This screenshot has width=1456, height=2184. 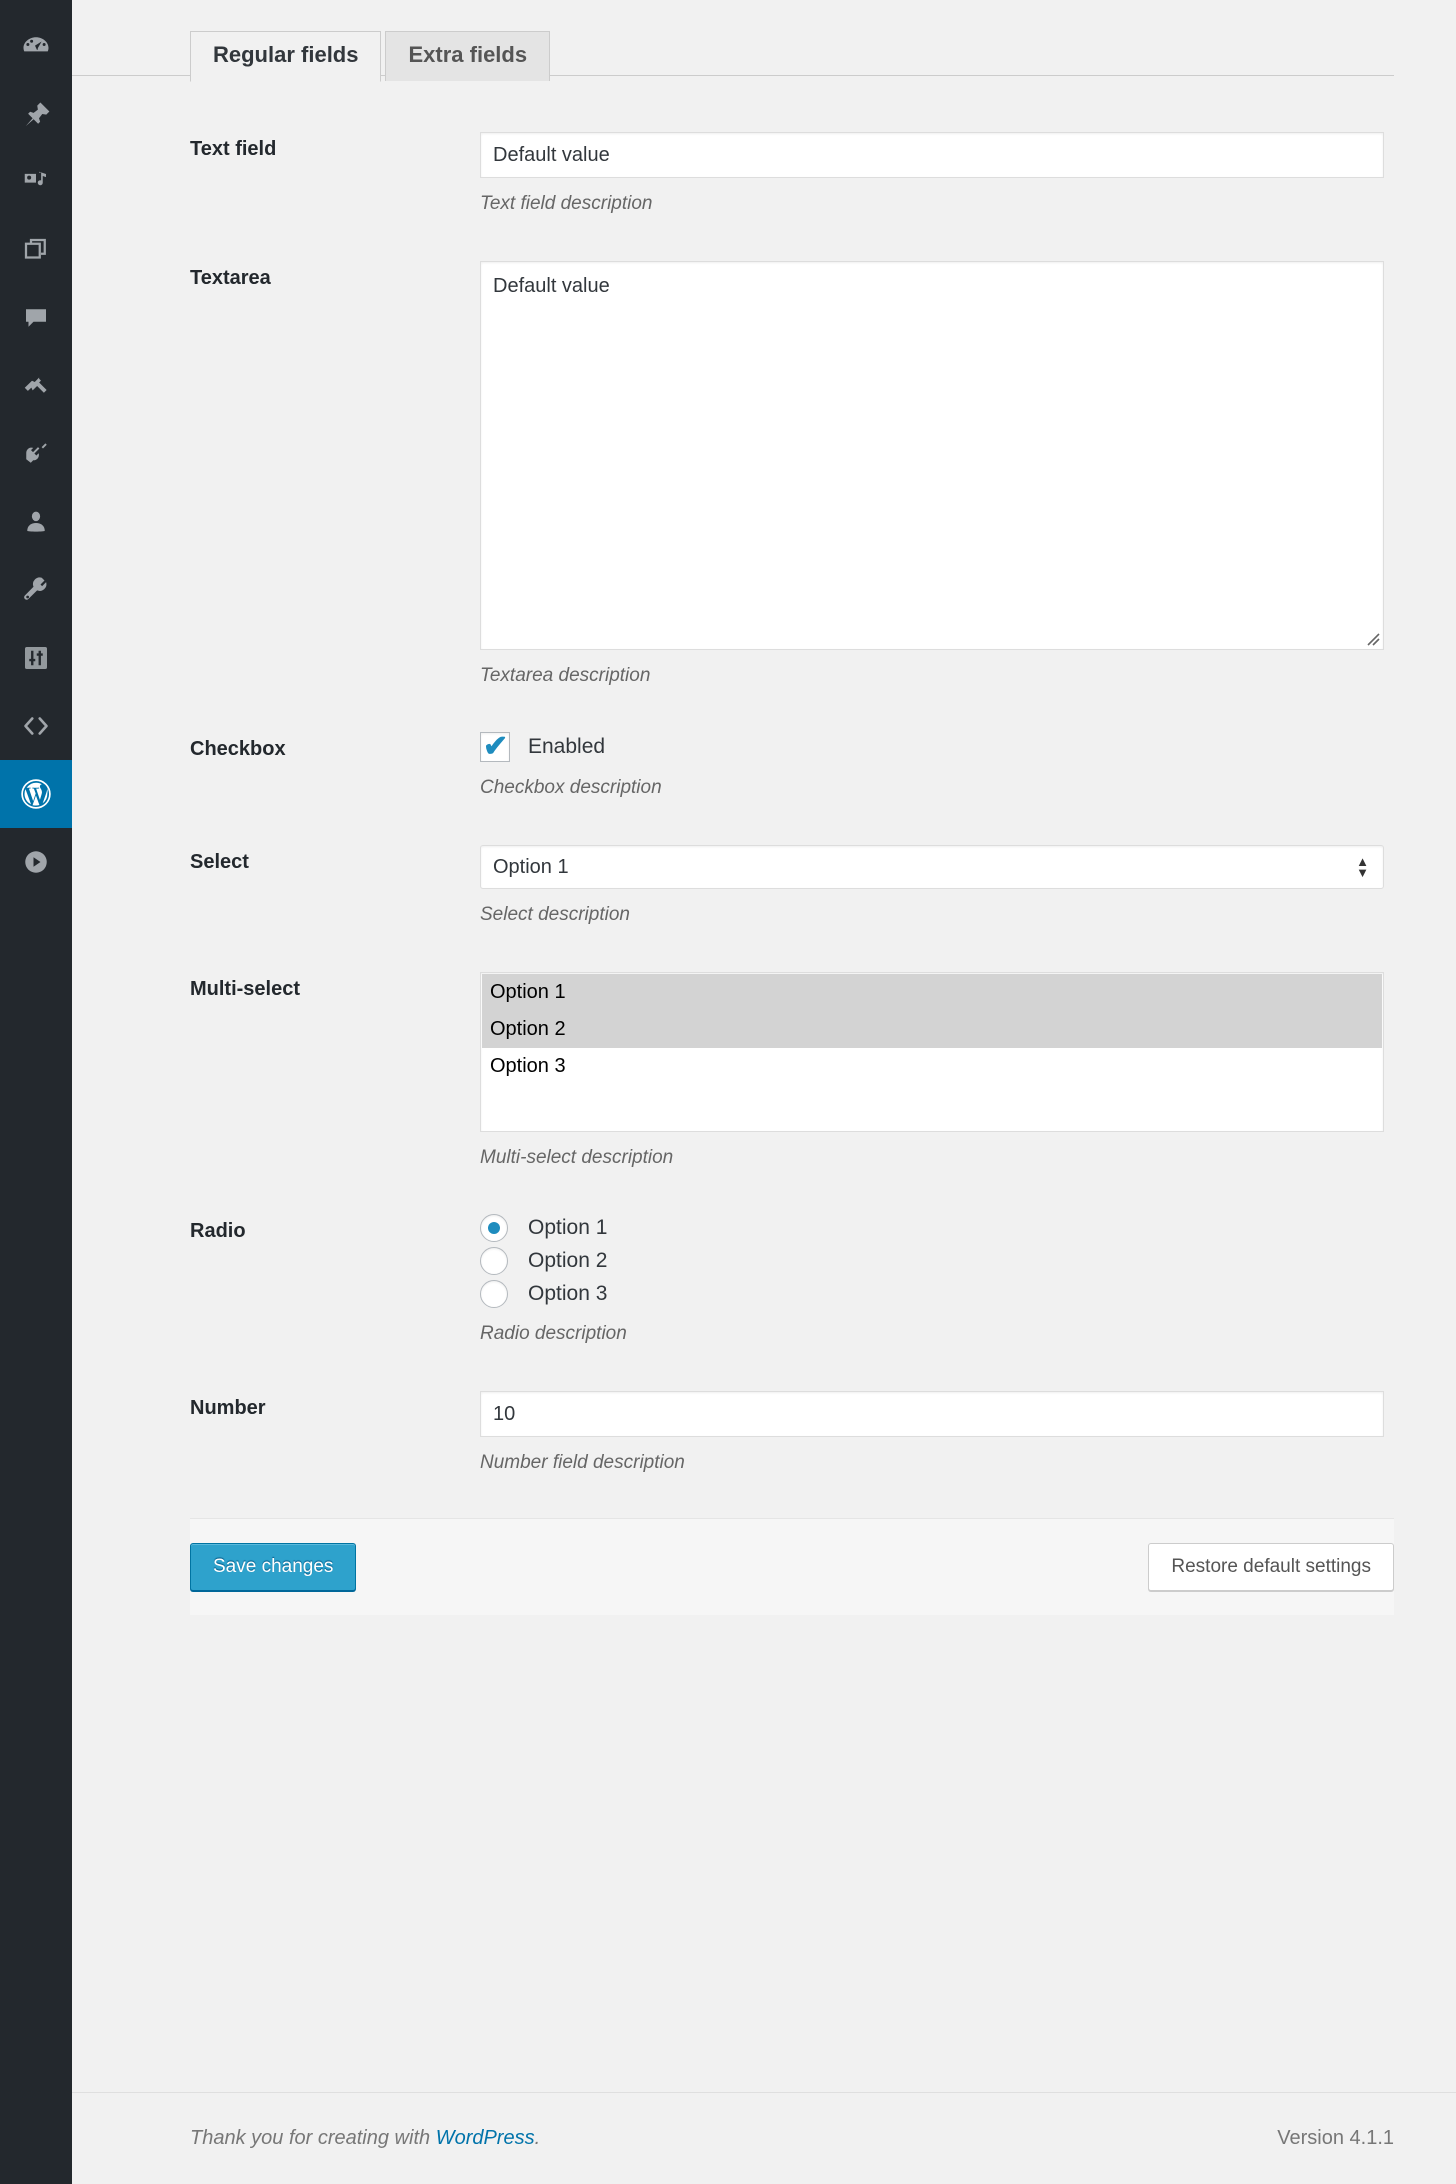 I want to click on sidebar-item-comments, so click(x=36, y=318).